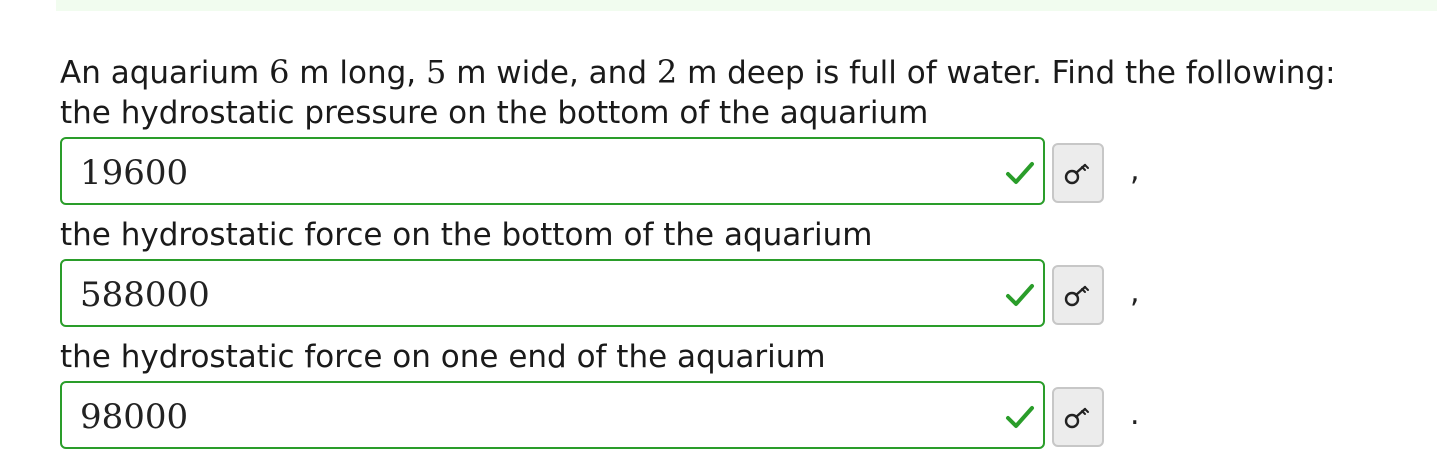  What do you see at coordinates (134, 173) in the screenshot?
I see `answer-value: 19600` at bounding box center [134, 173].